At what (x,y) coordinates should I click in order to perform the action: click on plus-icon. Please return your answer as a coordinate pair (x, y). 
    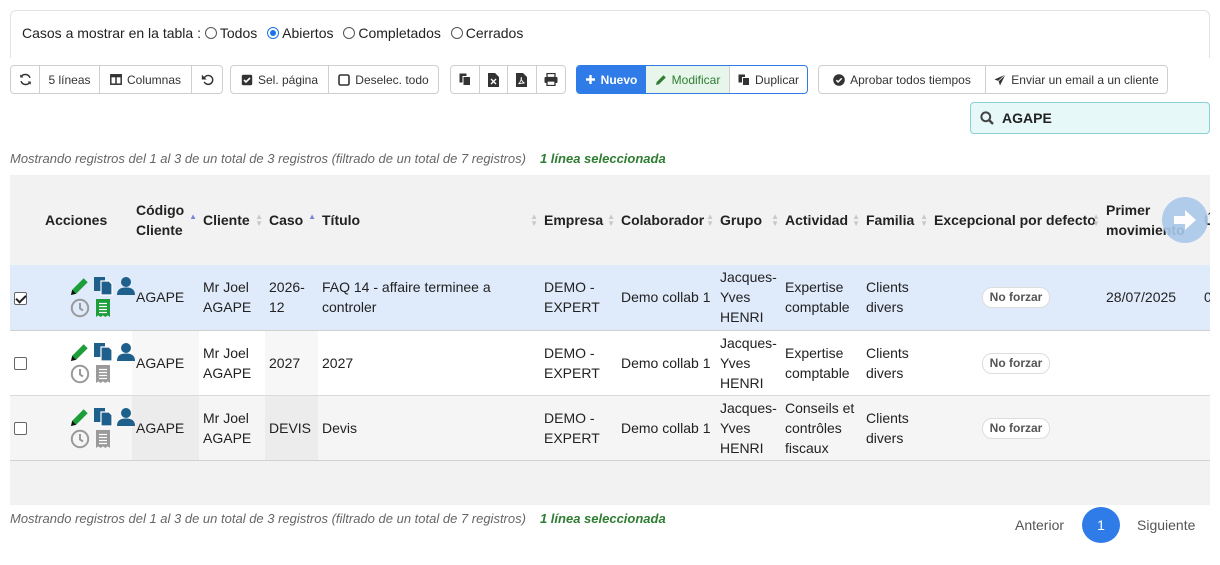
    Looking at the image, I should click on (590, 79).